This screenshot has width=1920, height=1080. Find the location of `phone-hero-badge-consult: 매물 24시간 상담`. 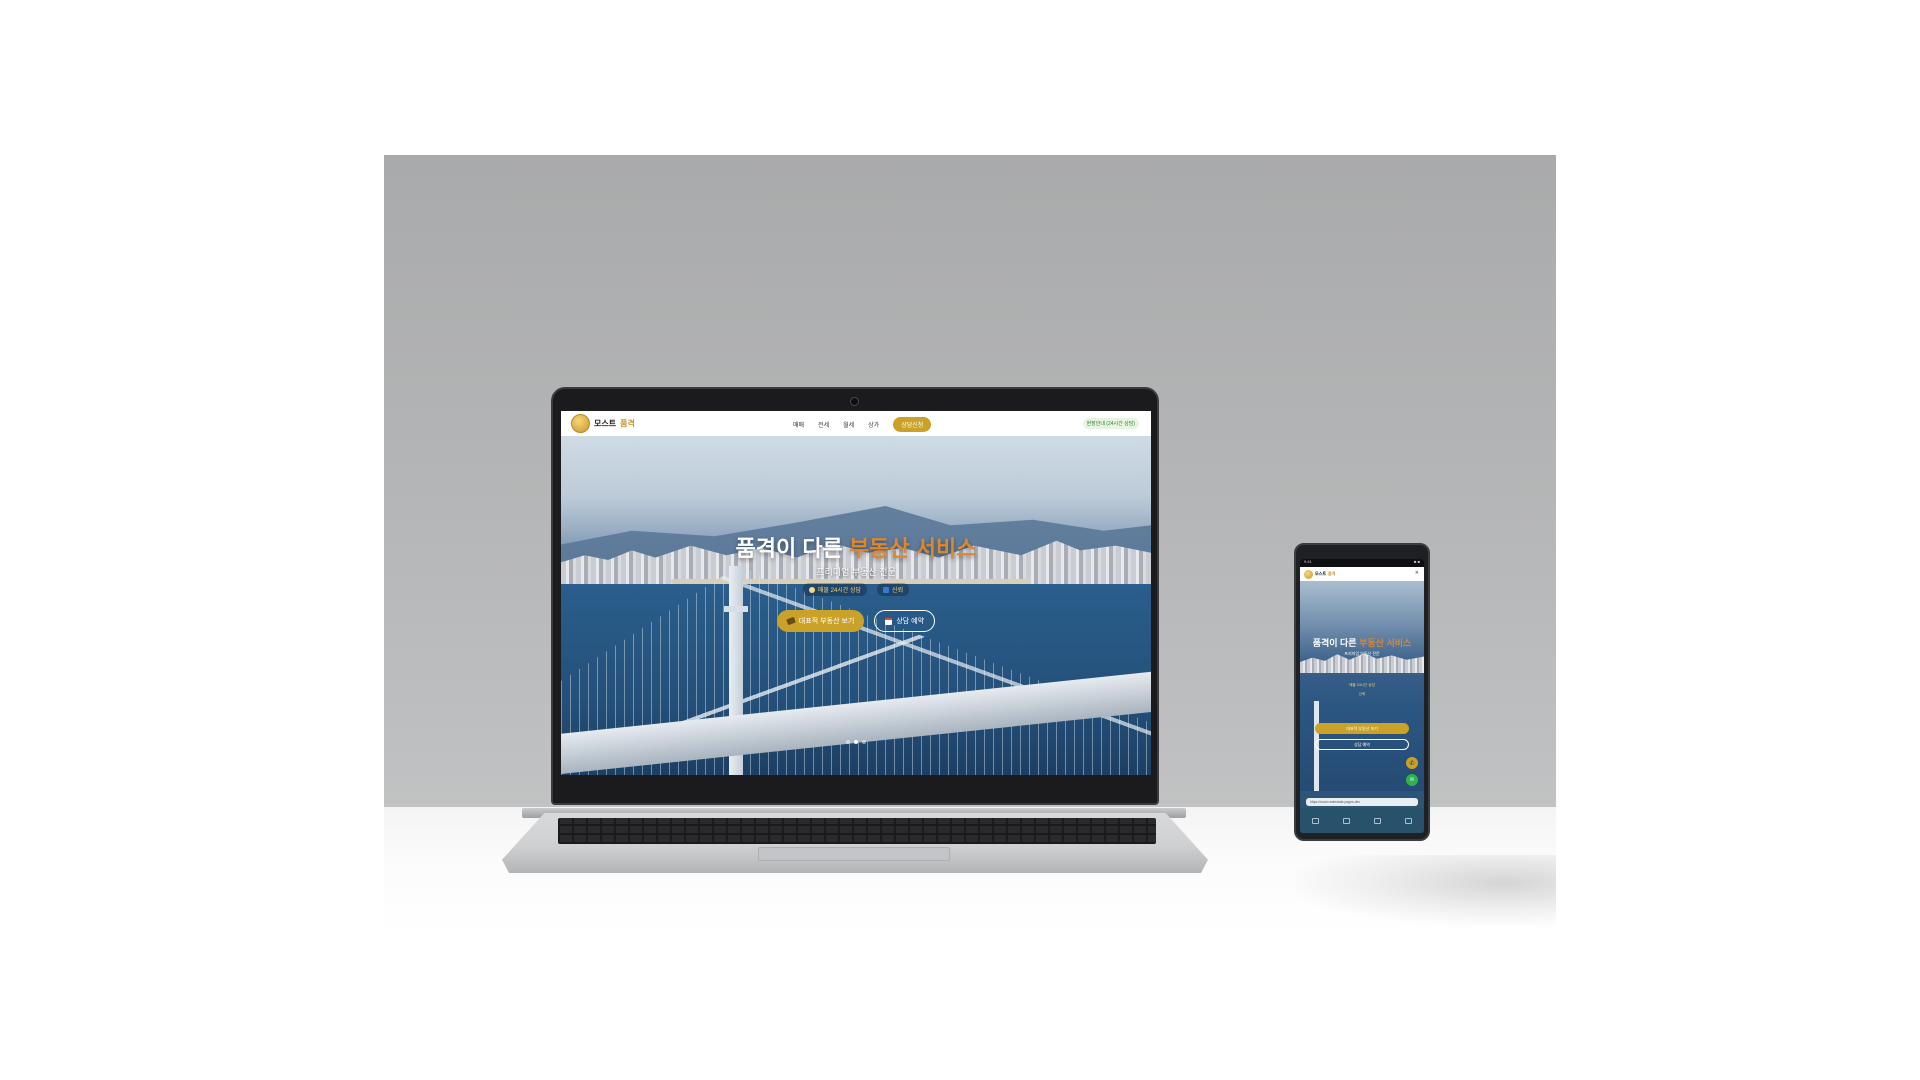

phone-hero-badge-consult: 매물 24시간 상담 is located at coordinates (1362, 685).